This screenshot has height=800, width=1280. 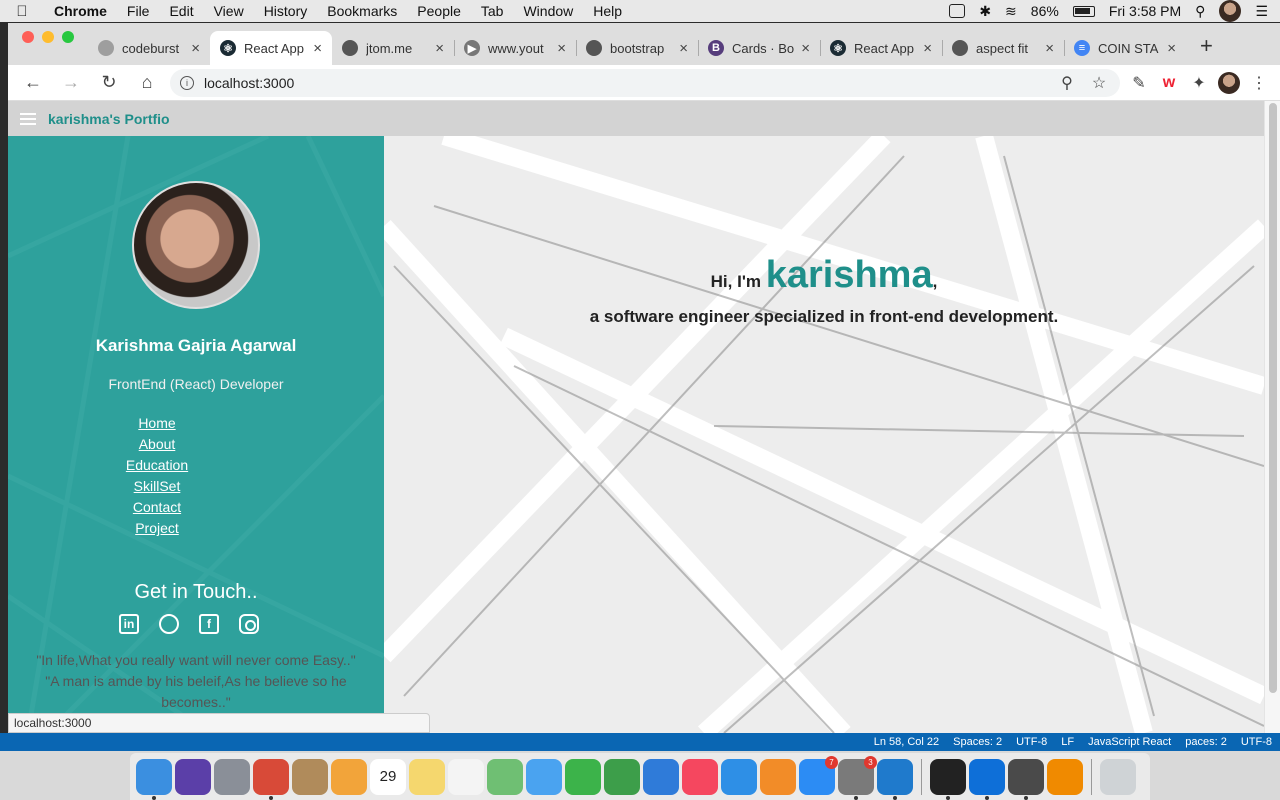 What do you see at coordinates (857, 777) in the screenshot?
I see `dock-system-preferences-icon: 3` at bounding box center [857, 777].